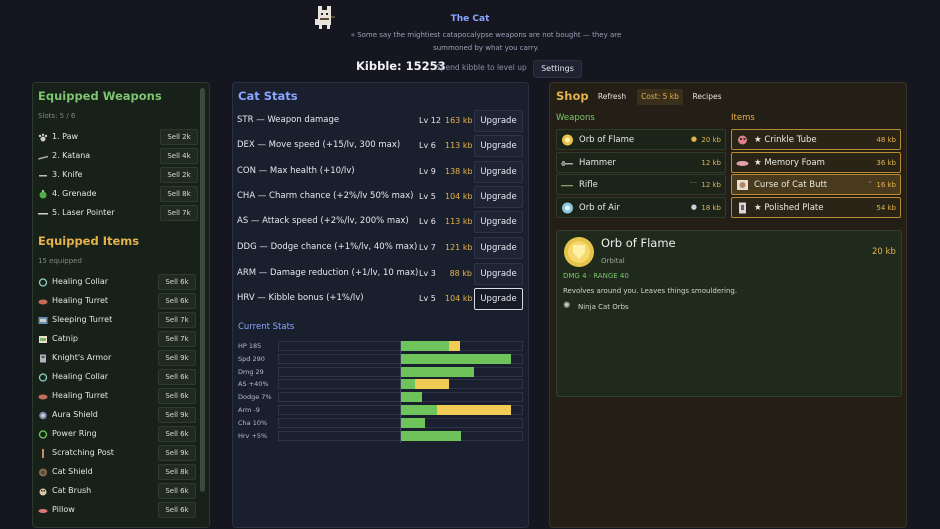 This screenshot has width=940, height=529. I want to click on equipped-item-row: Cat Shield Sell 8k, so click(116, 472).